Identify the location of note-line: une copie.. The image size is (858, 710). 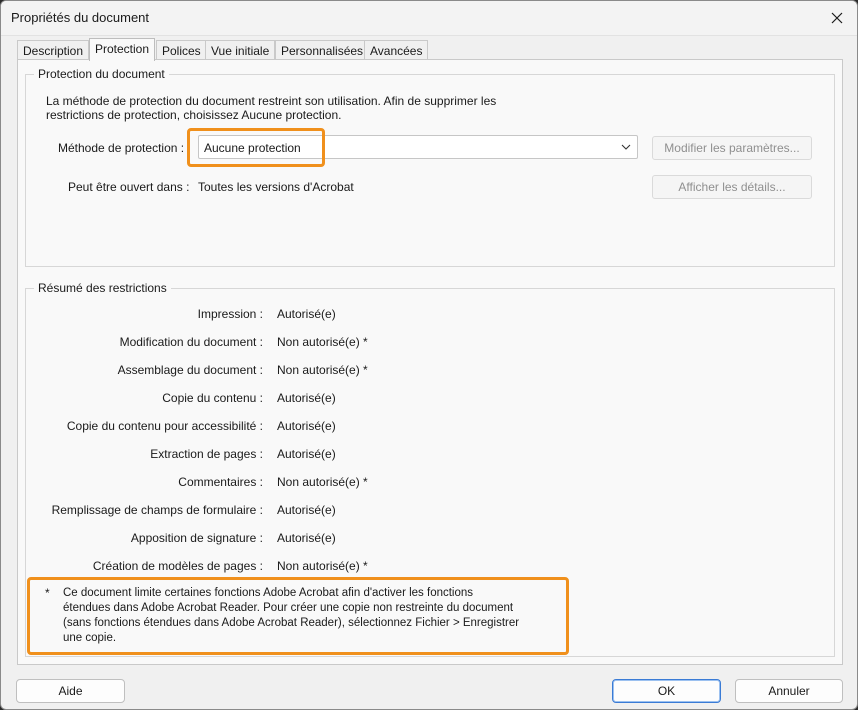
(90, 638).